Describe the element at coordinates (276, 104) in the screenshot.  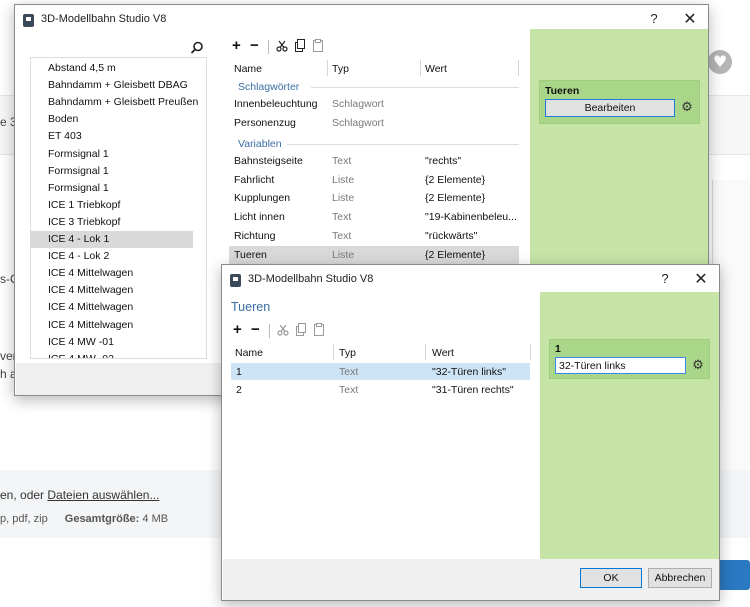
I see `table-row-name: Innenbeleuchtung` at that location.